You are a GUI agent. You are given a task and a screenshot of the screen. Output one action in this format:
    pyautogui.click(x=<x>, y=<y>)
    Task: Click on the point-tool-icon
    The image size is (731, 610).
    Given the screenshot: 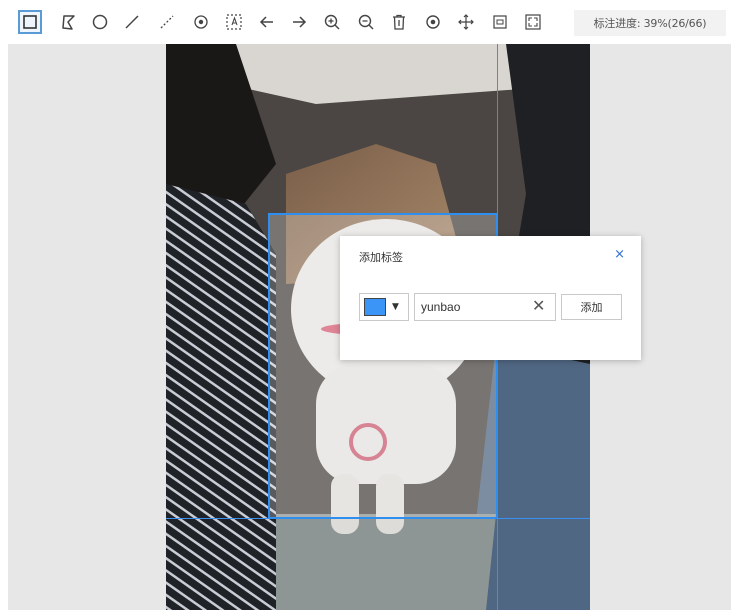 What is the action you would take?
    pyautogui.click(x=201, y=22)
    